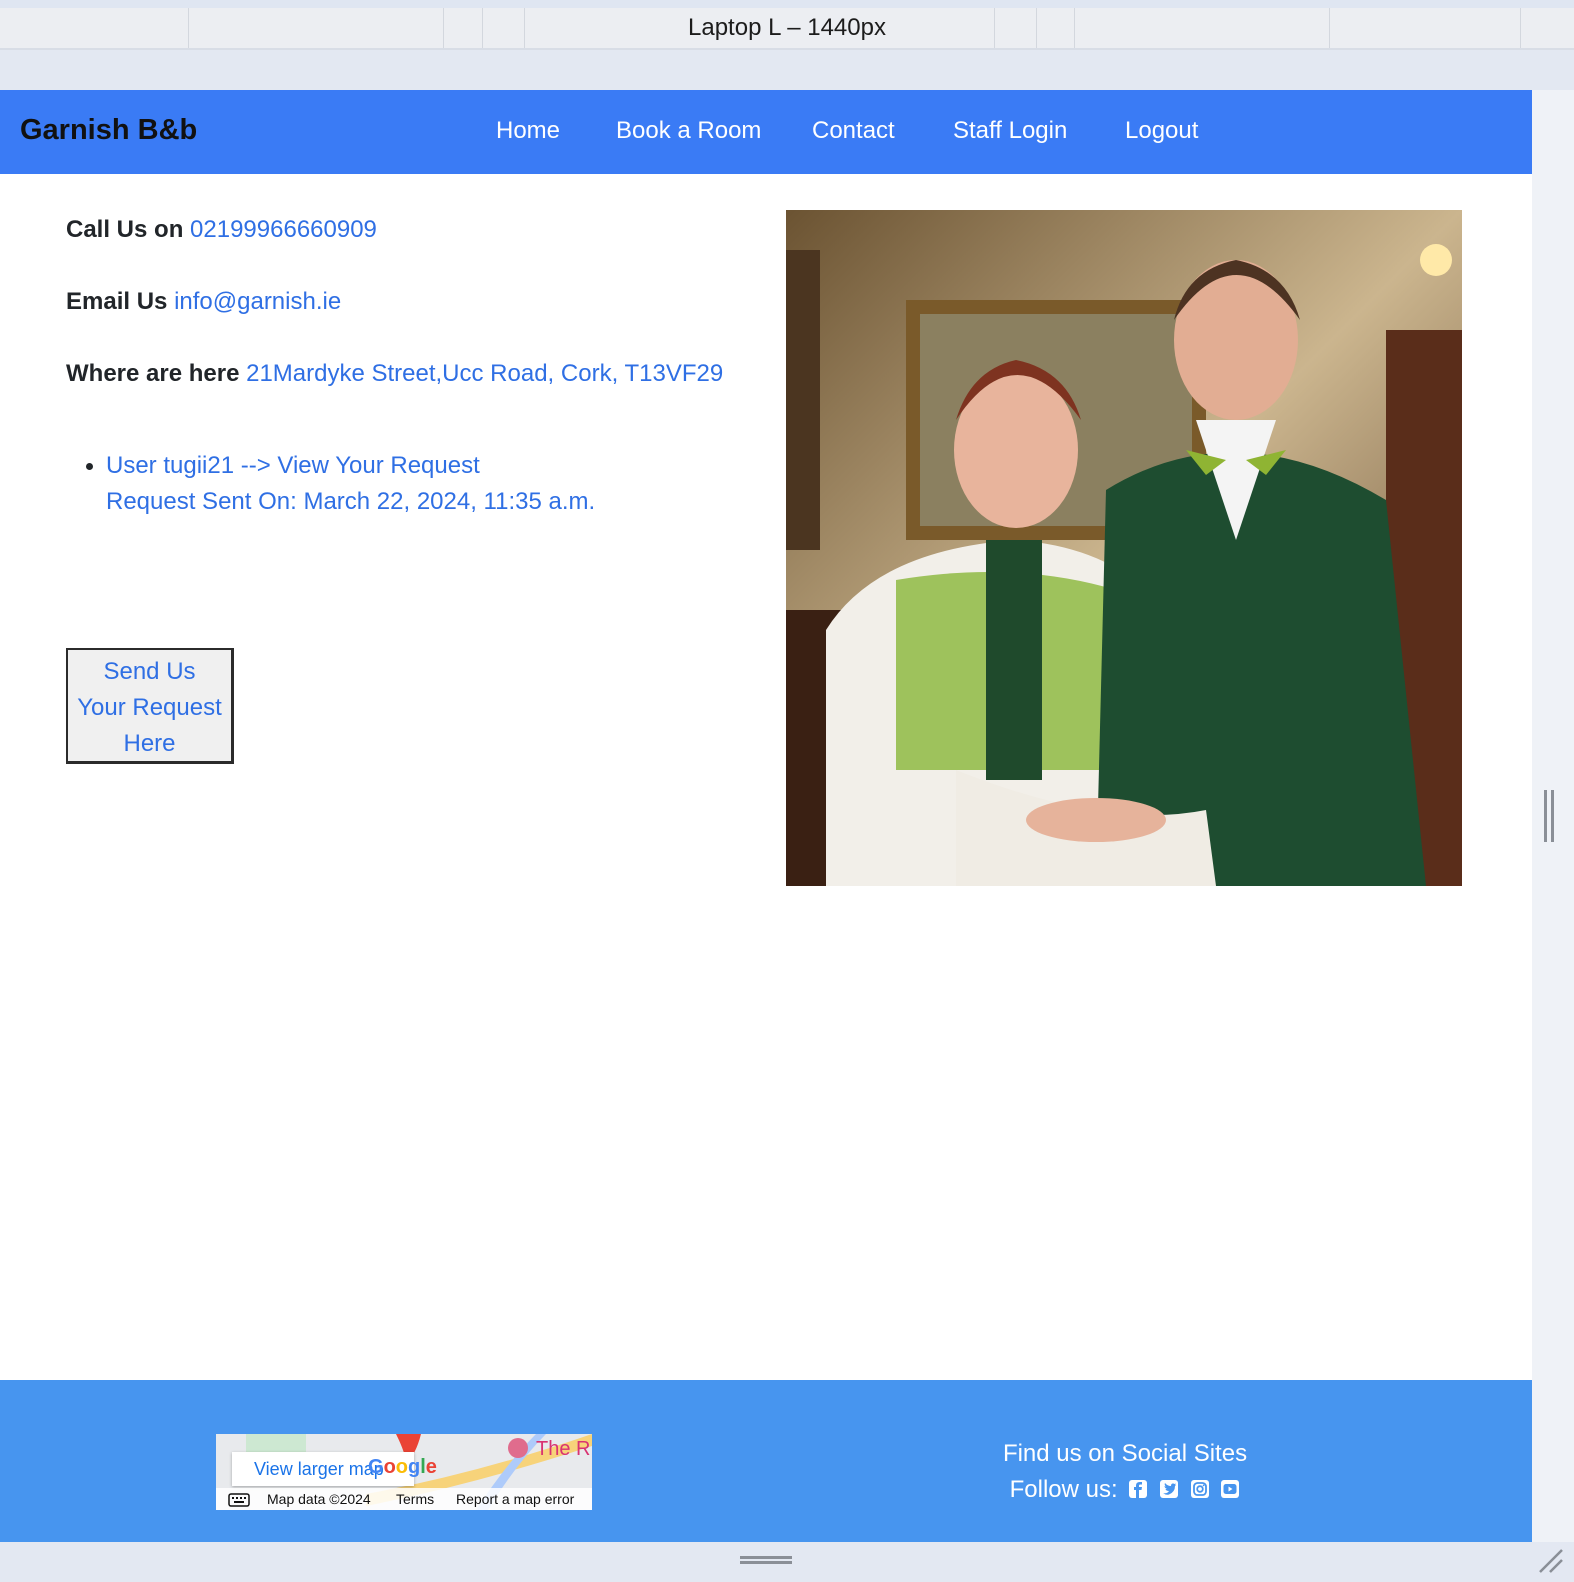 The width and height of the screenshot is (1574, 1582). I want to click on send-request-button: Send Us Your Request Here, so click(150, 706).